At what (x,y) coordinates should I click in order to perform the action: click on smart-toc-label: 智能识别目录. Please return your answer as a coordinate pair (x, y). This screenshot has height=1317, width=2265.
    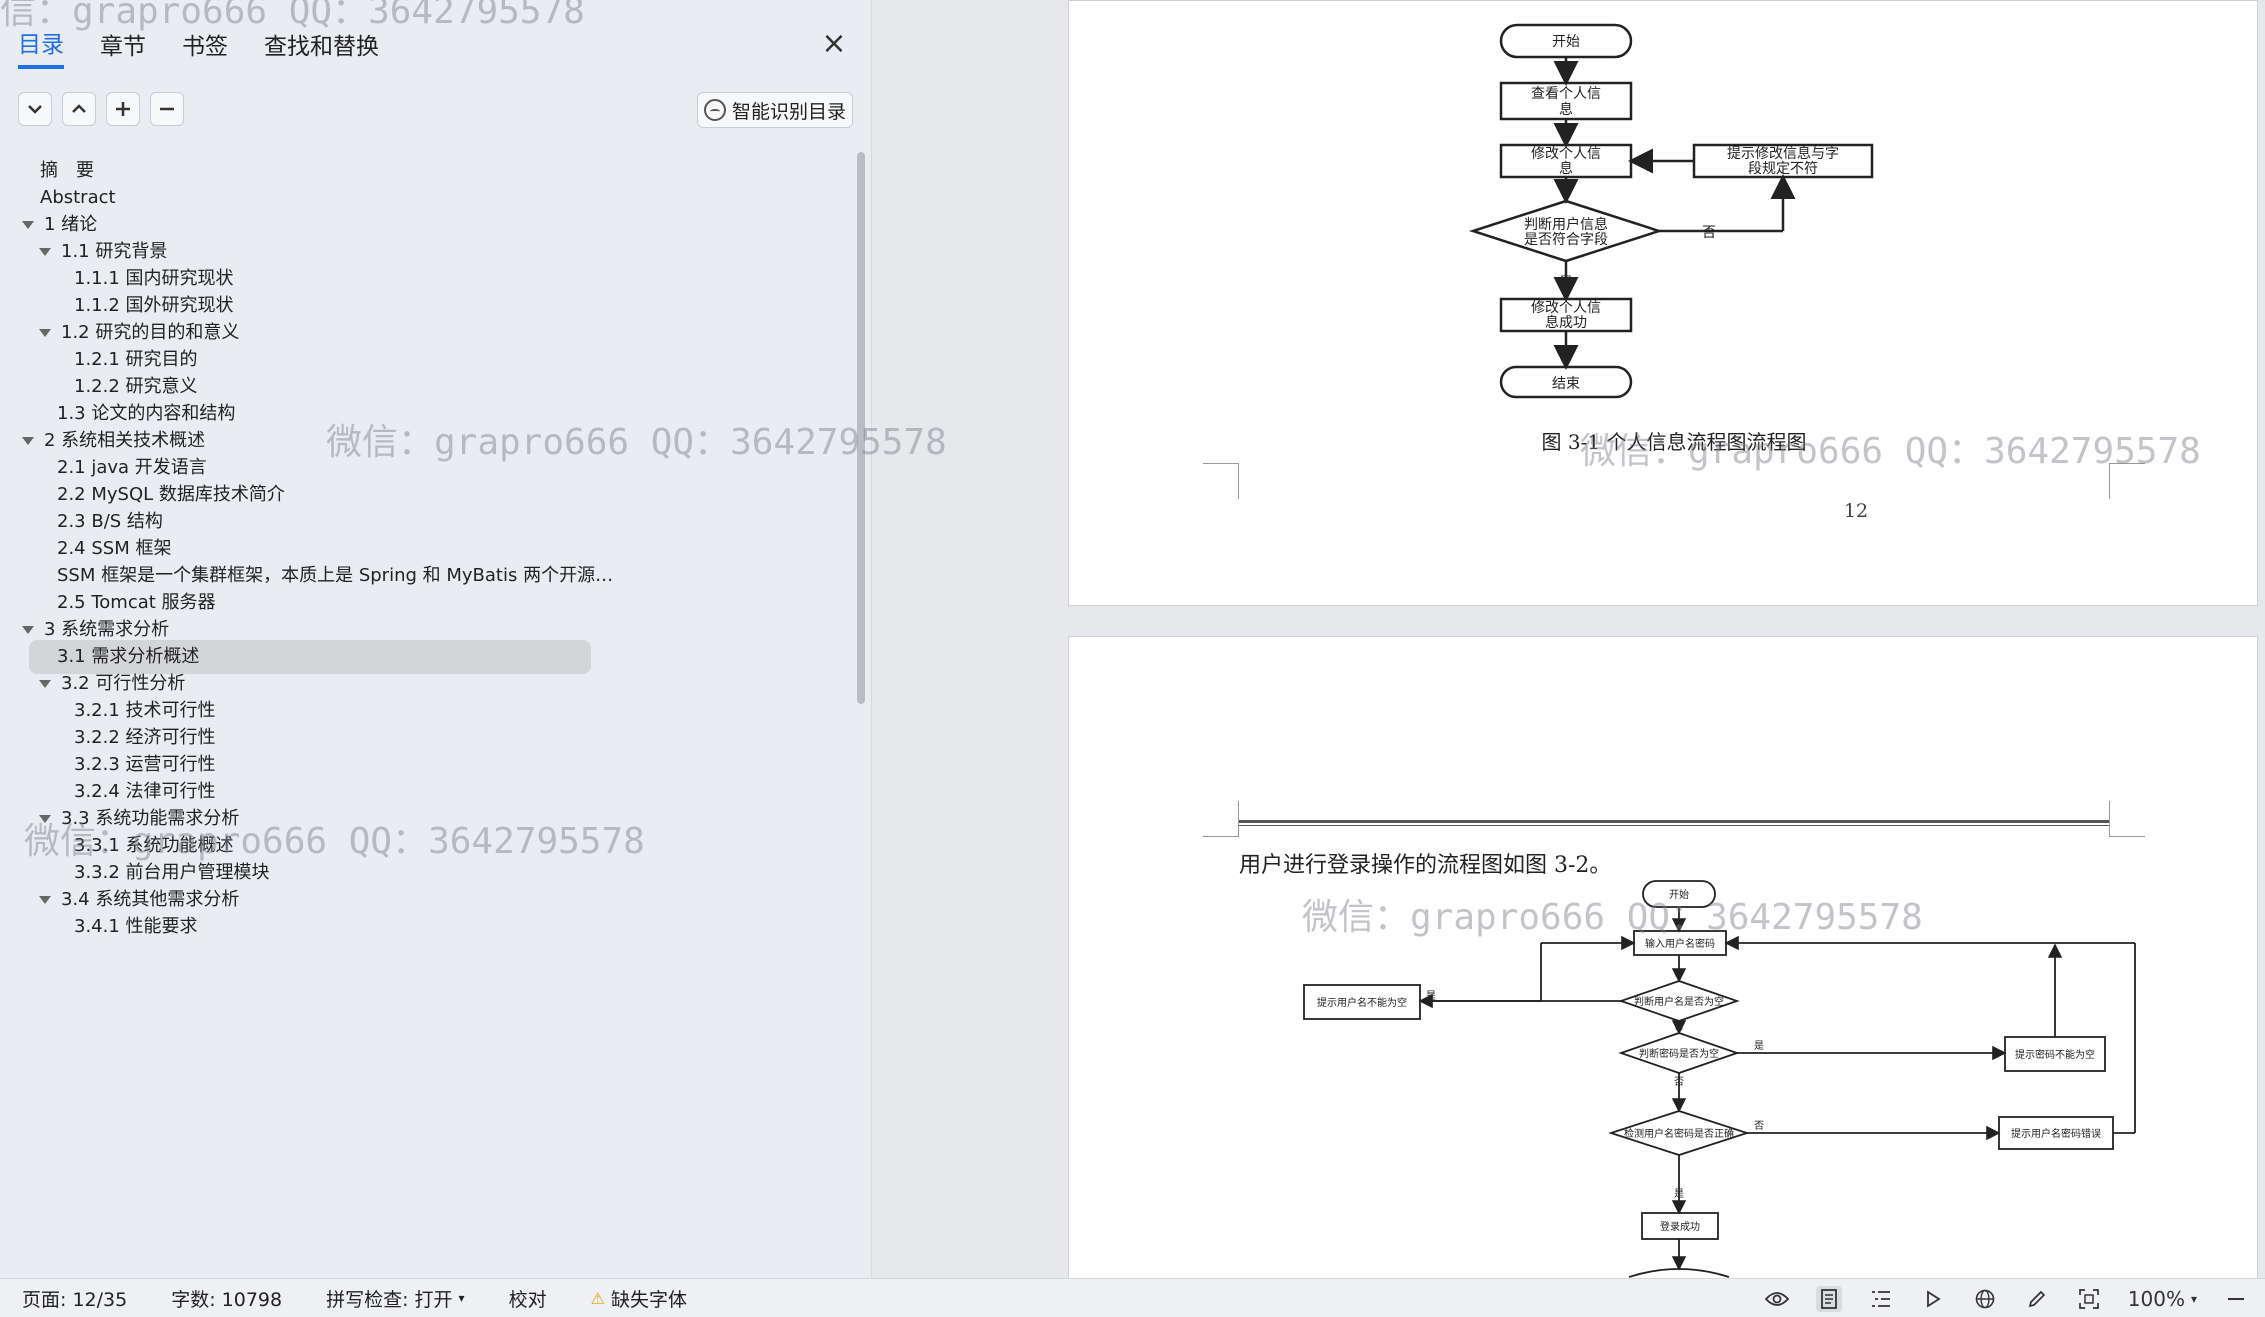
    Looking at the image, I should click on (788, 111).